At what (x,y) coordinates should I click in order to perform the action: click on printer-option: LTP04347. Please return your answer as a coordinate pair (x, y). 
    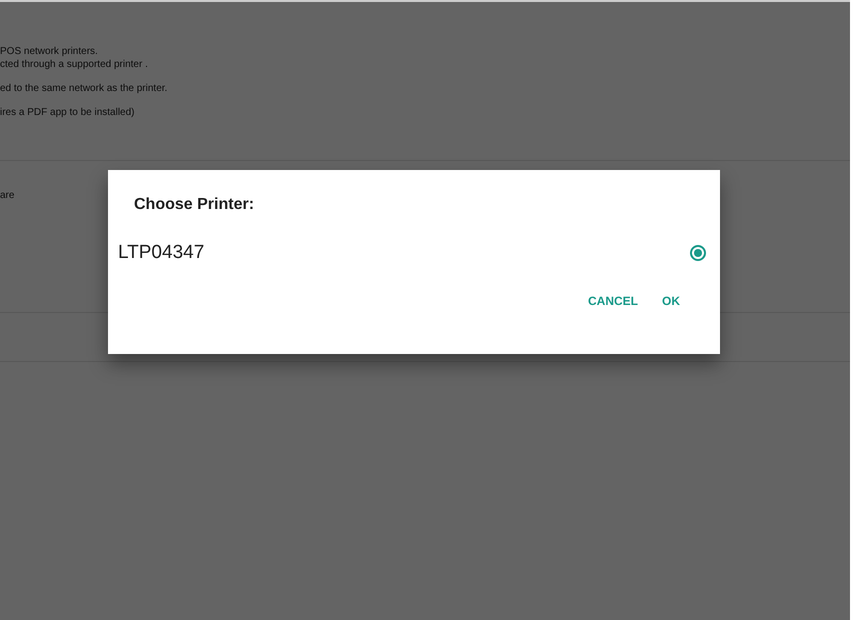
    Looking at the image, I should click on (161, 253).